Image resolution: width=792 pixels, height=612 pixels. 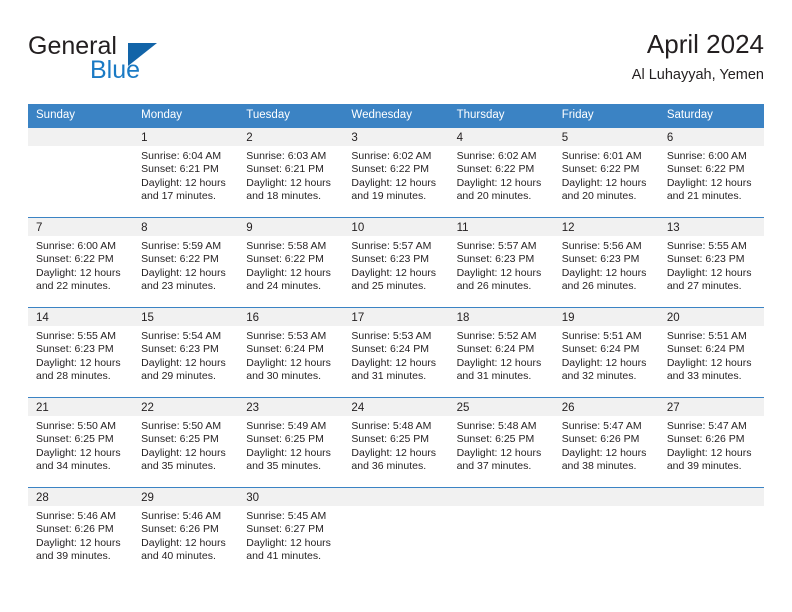 What do you see at coordinates (178, 286) in the screenshot?
I see `daylight-text-line2: and 23 minutes.` at bounding box center [178, 286].